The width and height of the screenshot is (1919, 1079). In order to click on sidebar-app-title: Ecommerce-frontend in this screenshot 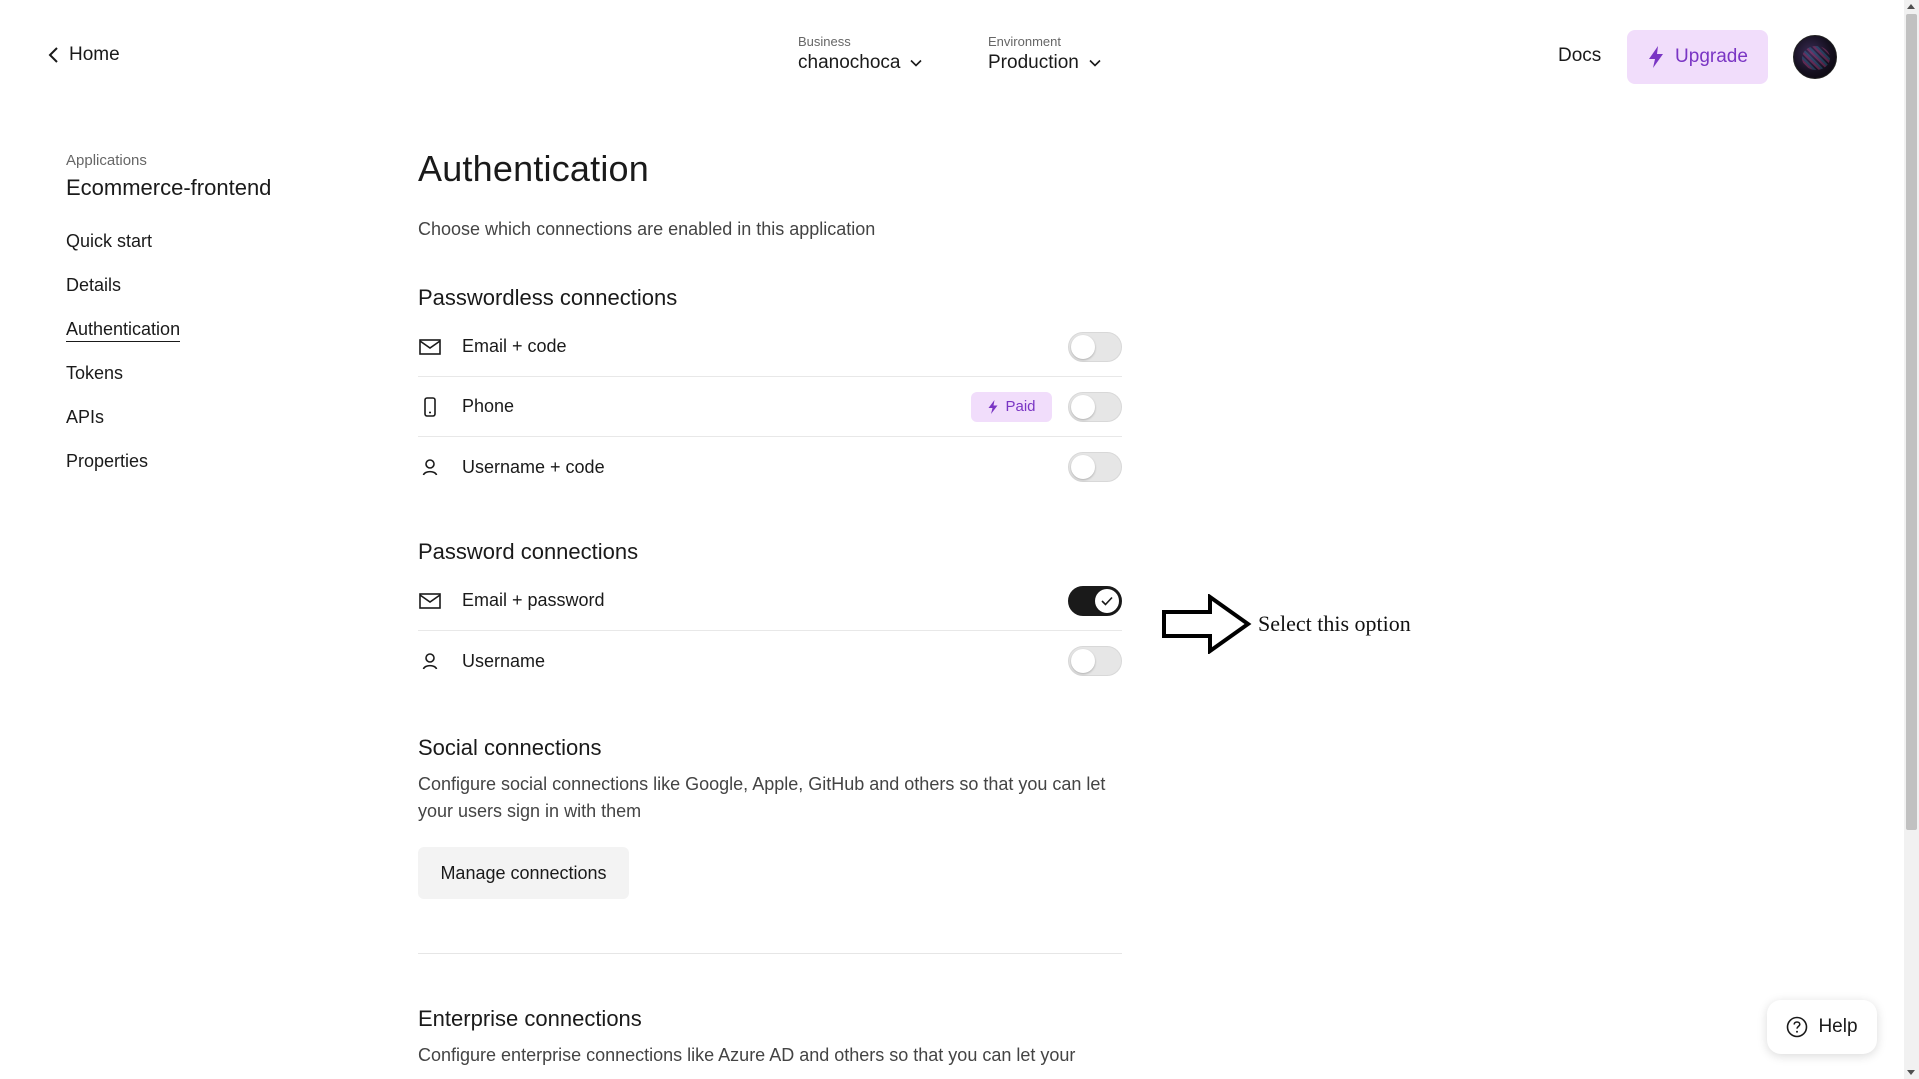, I will do `click(169, 187)`.